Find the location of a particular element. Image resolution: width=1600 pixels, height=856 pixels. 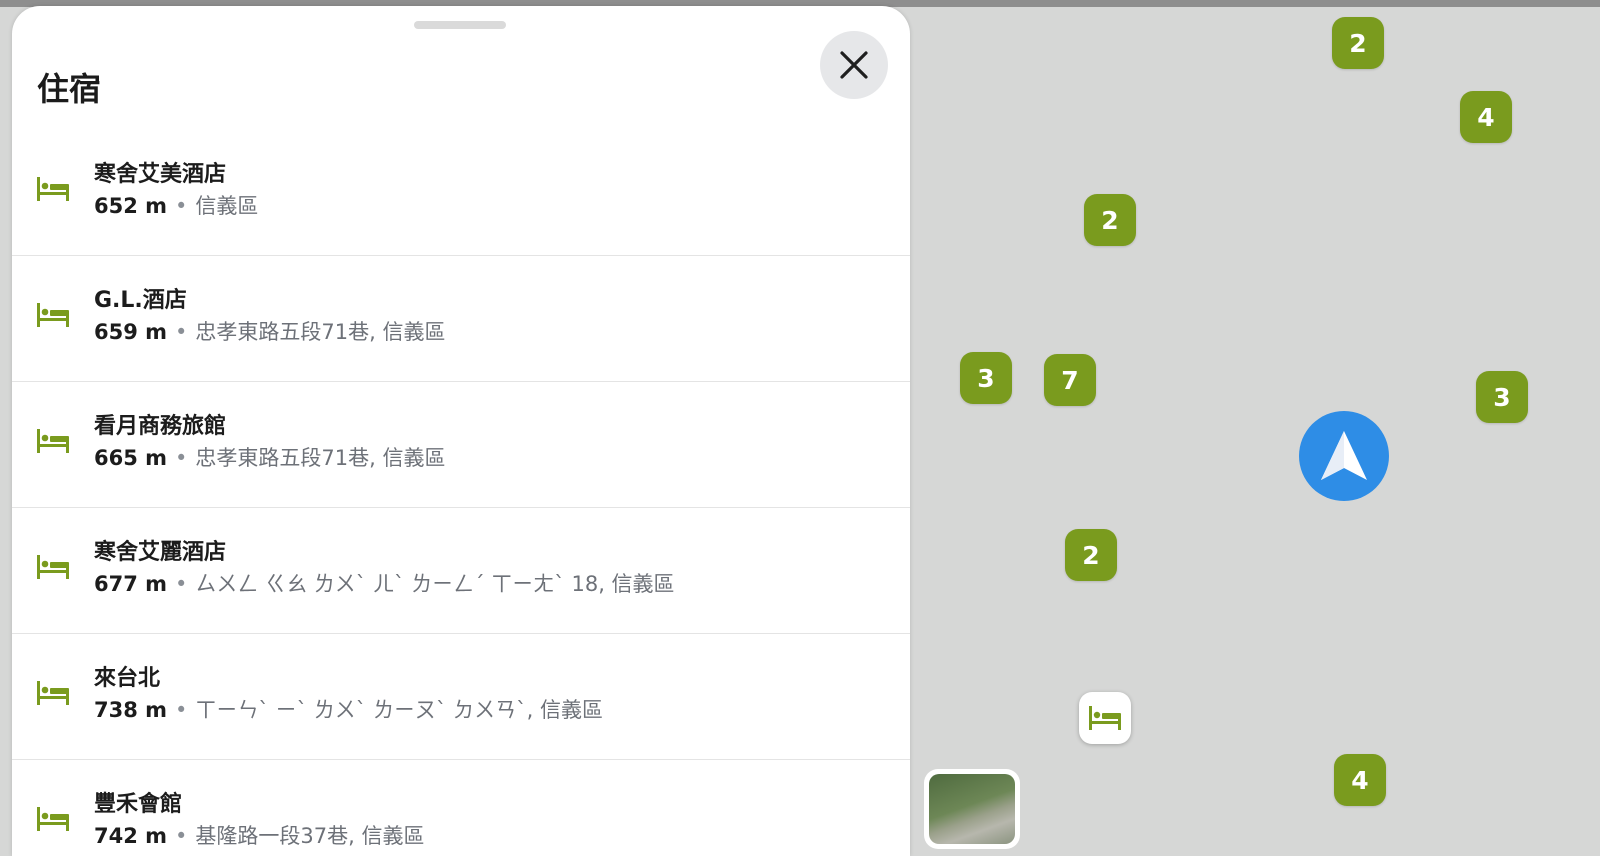

drag-handle is located at coordinates (460, 25).